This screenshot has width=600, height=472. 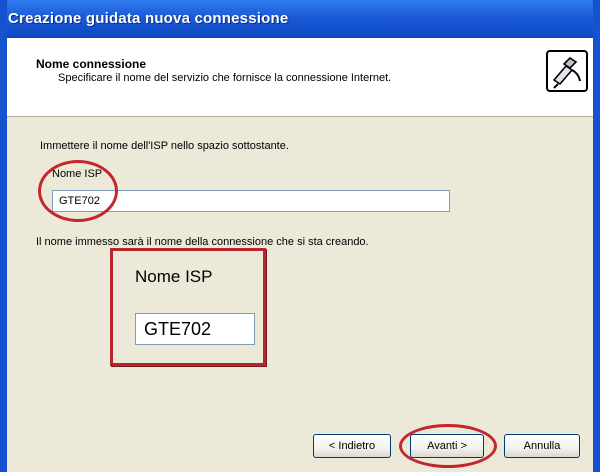 I want to click on window-frame-right, so click(x=596, y=236).